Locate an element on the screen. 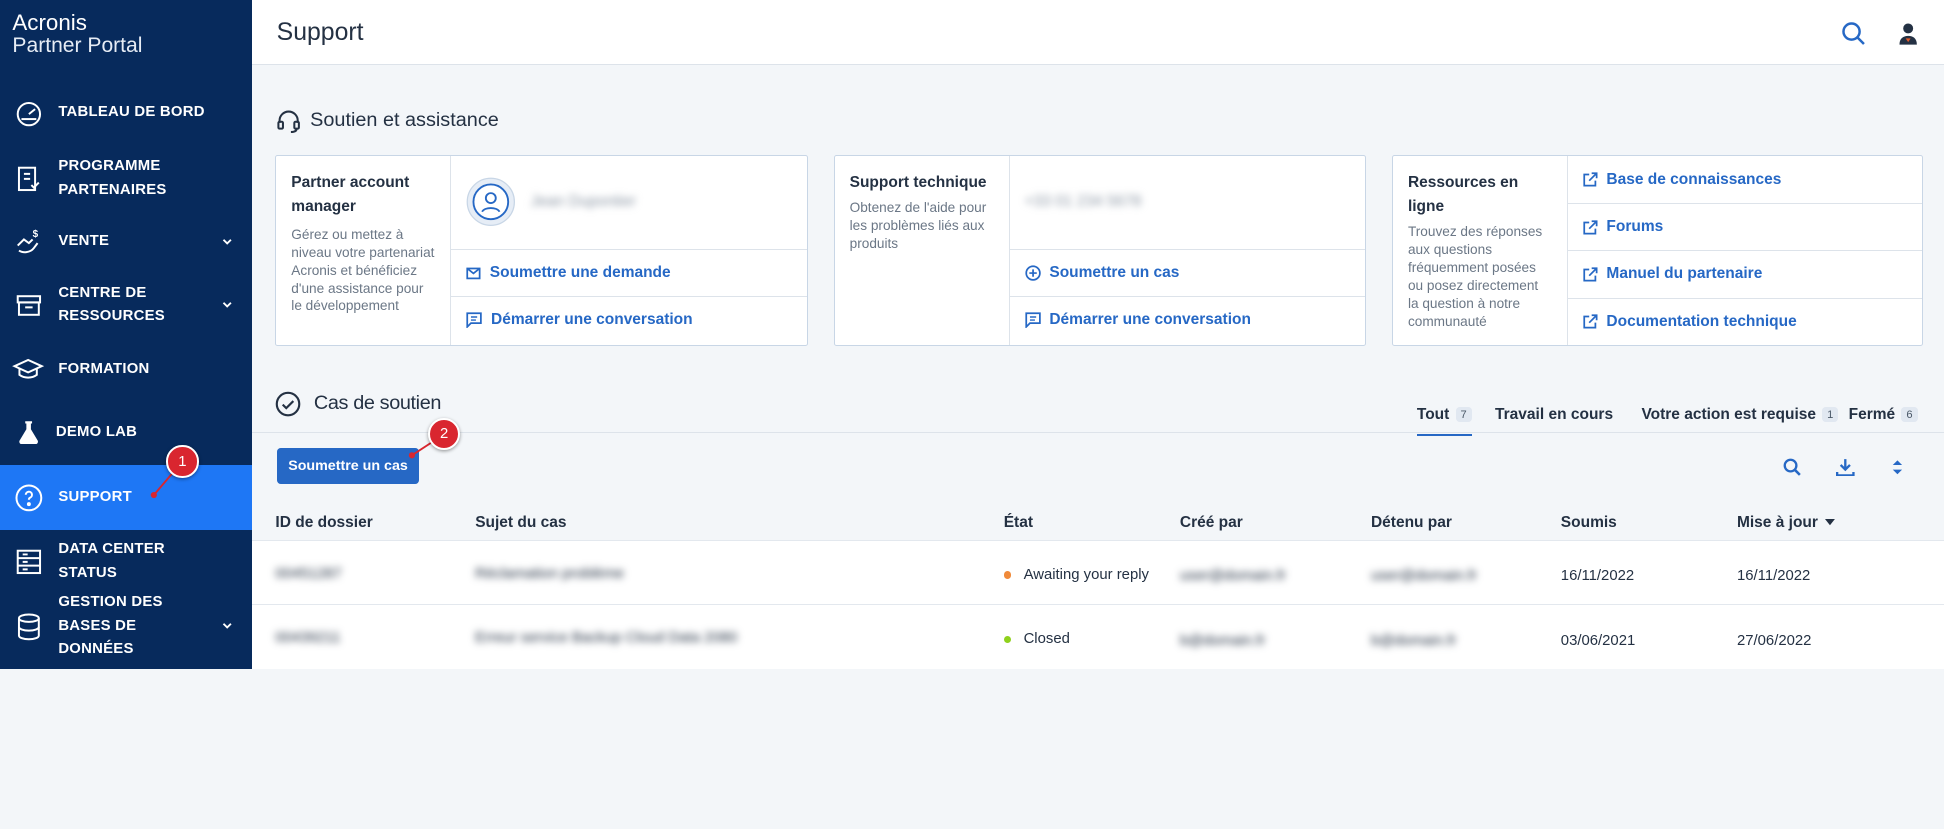  annotation-marker-1: 1 is located at coordinates (182, 461).